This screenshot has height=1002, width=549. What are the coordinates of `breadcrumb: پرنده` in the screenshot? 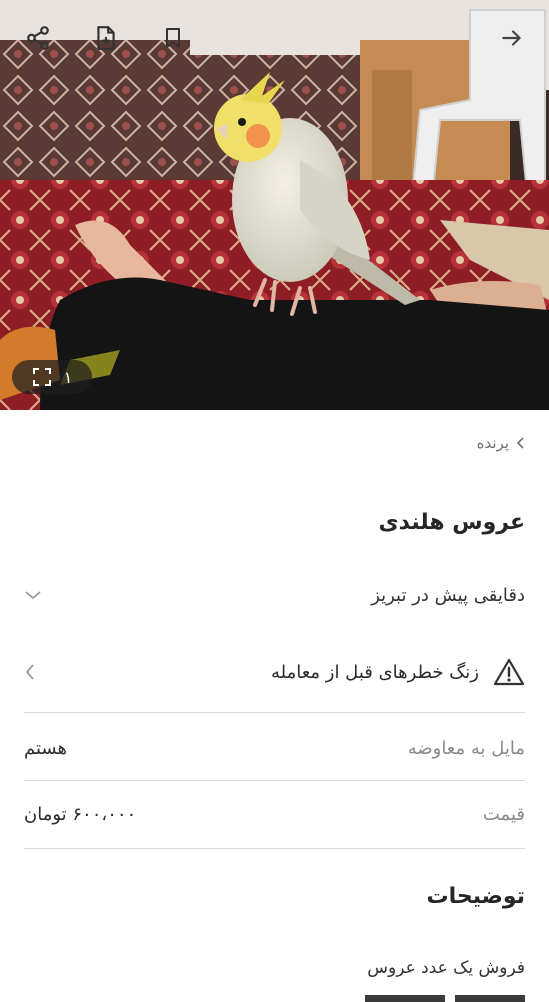 It's located at (501, 443).